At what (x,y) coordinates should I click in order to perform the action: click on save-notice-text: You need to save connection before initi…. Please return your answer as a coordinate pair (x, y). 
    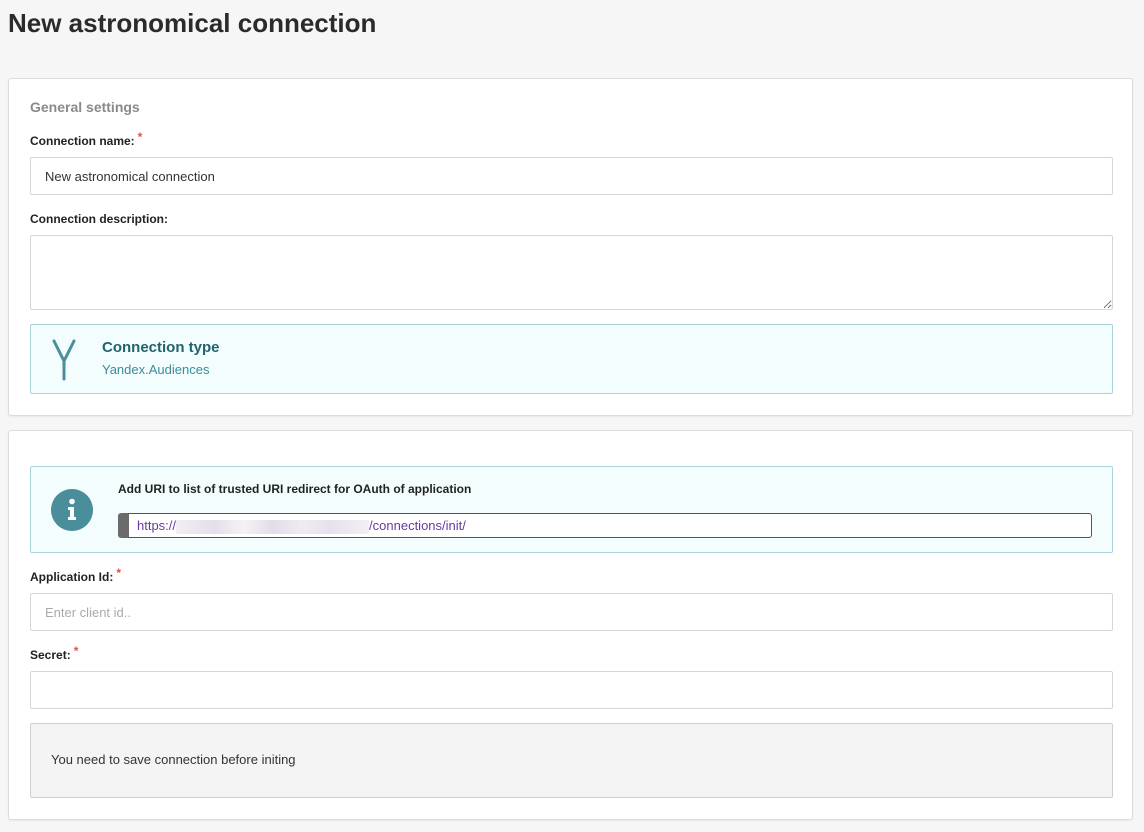
    Looking at the image, I should click on (173, 759).